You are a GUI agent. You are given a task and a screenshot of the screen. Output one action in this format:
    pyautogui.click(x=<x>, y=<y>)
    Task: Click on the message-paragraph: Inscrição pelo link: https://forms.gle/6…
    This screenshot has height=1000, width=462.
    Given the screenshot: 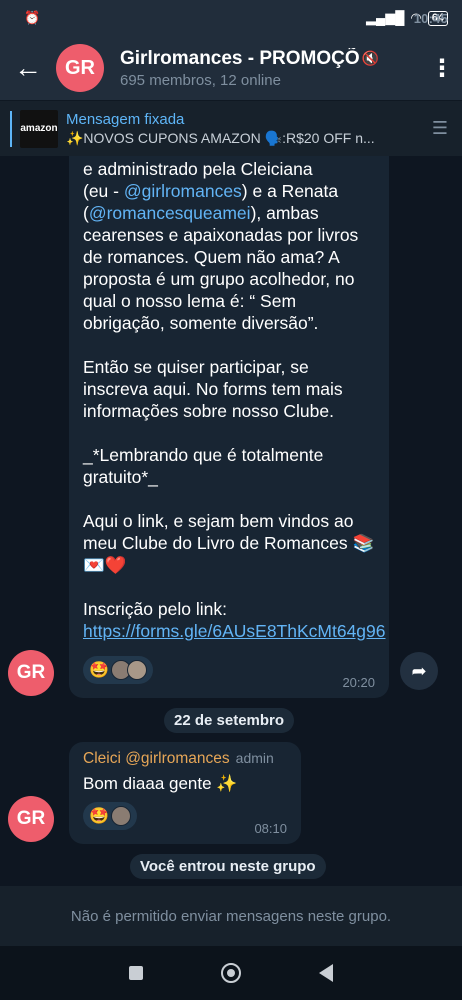 What is the action you would take?
    pyautogui.click(x=234, y=620)
    